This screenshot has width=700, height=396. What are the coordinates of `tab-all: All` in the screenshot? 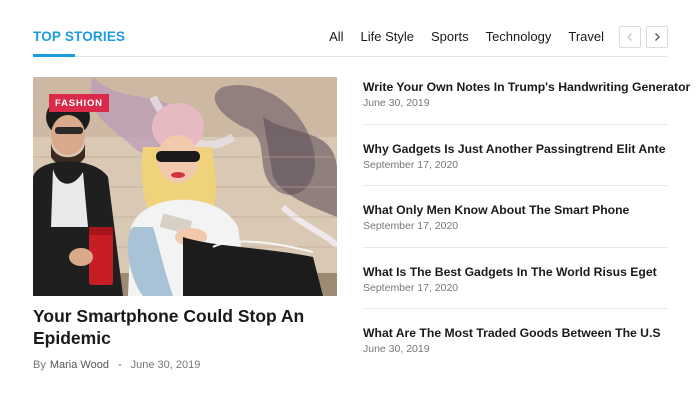 It's located at (336, 36).